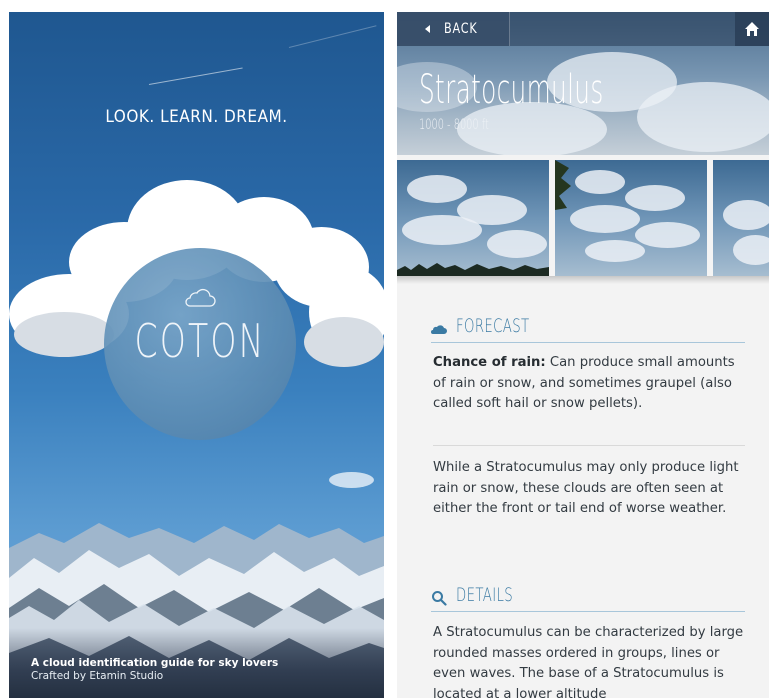 Image resolution: width=769 pixels, height=698 pixels. What do you see at coordinates (583, 280) in the screenshot?
I see `gallery-shadow` at bounding box center [583, 280].